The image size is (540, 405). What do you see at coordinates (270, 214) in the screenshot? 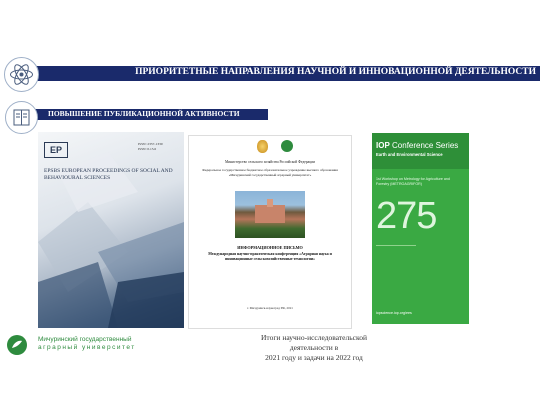
I see `campus-photo` at bounding box center [270, 214].